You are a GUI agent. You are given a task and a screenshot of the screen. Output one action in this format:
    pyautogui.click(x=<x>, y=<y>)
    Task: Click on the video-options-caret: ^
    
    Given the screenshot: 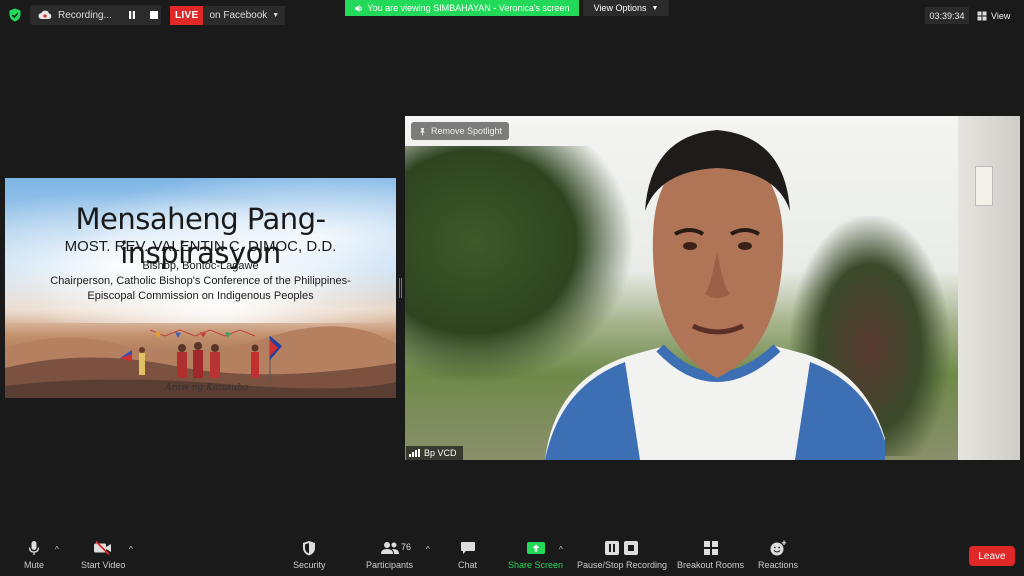 What is the action you would take?
    pyautogui.click(x=131, y=549)
    